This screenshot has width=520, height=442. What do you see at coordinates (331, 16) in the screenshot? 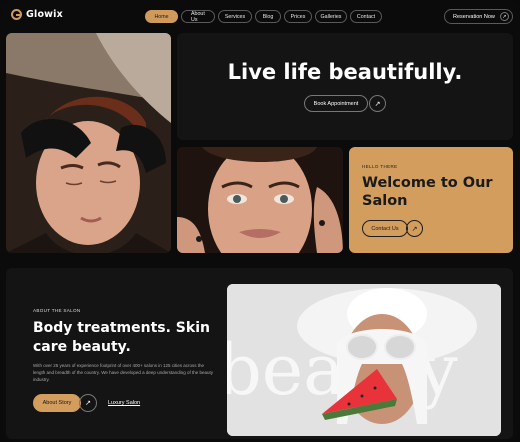
I see `nav-item-galleries: Galleries` at bounding box center [331, 16].